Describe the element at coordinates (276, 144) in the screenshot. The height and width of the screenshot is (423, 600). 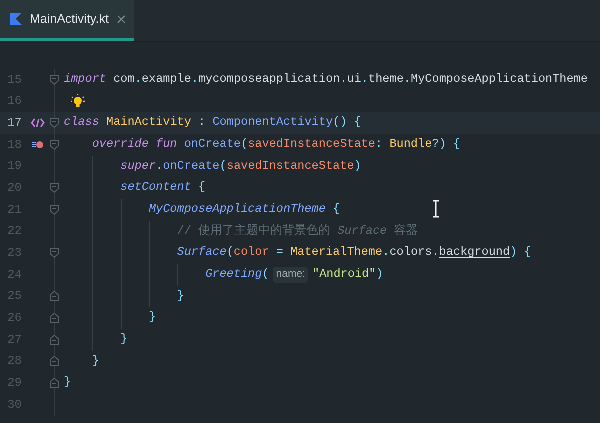
I see `code-text: override fun onCreate(savedInstanceState: Bundle?) {` at that location.